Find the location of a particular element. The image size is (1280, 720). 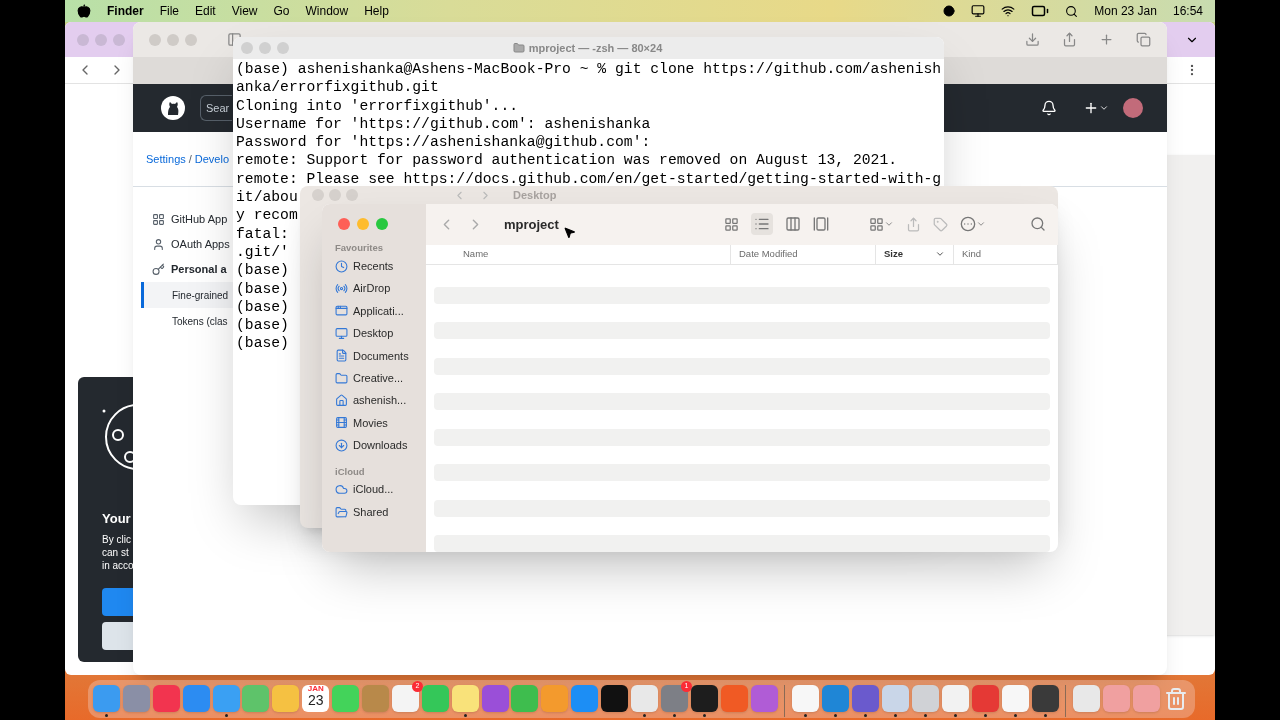

sidebar-heading: iCloud is located at coordinates (350, 471).